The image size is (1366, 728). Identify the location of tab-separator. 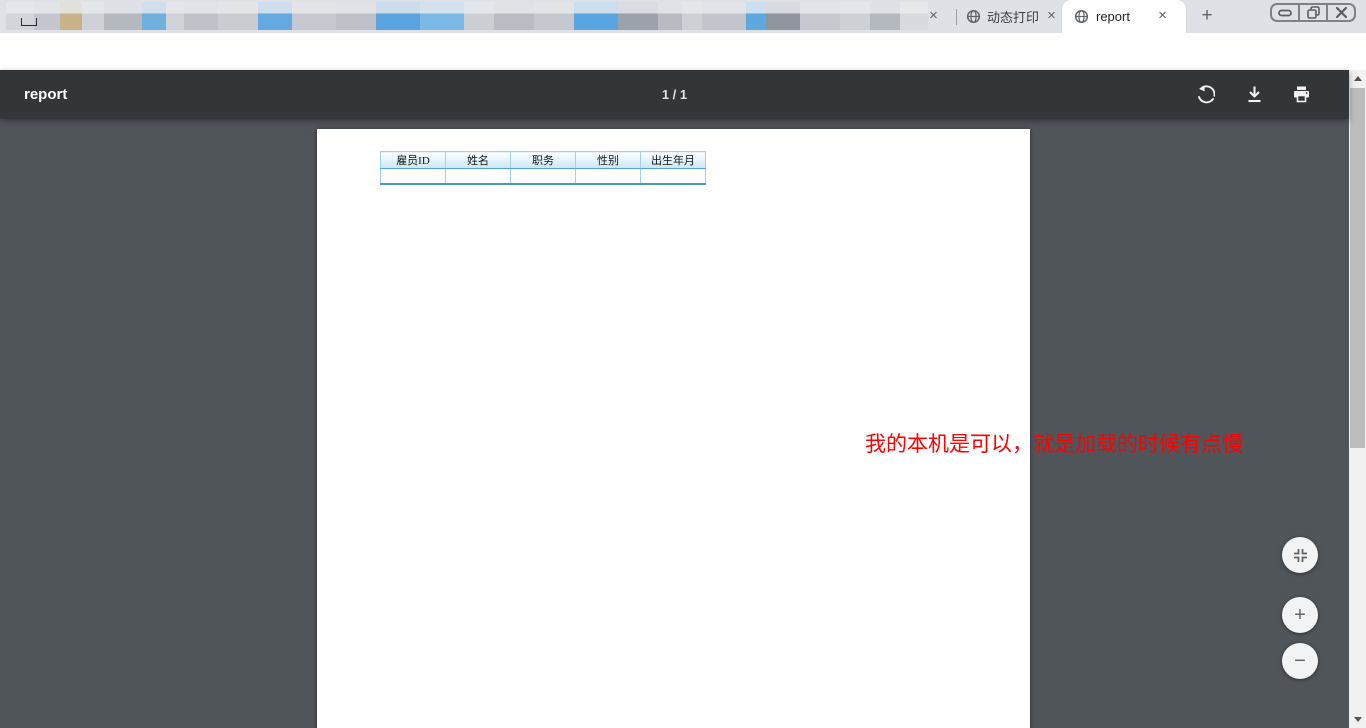
(956, 17).